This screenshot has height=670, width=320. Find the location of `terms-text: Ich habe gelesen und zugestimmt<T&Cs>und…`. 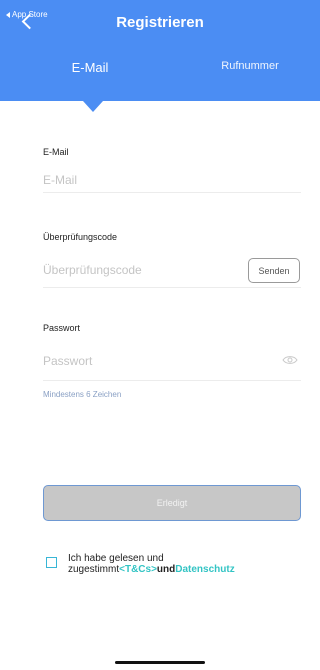

terms-text: Ich habe gelesen und zugestimmt<T&Cs>und… is located at coordinates (183, 564).